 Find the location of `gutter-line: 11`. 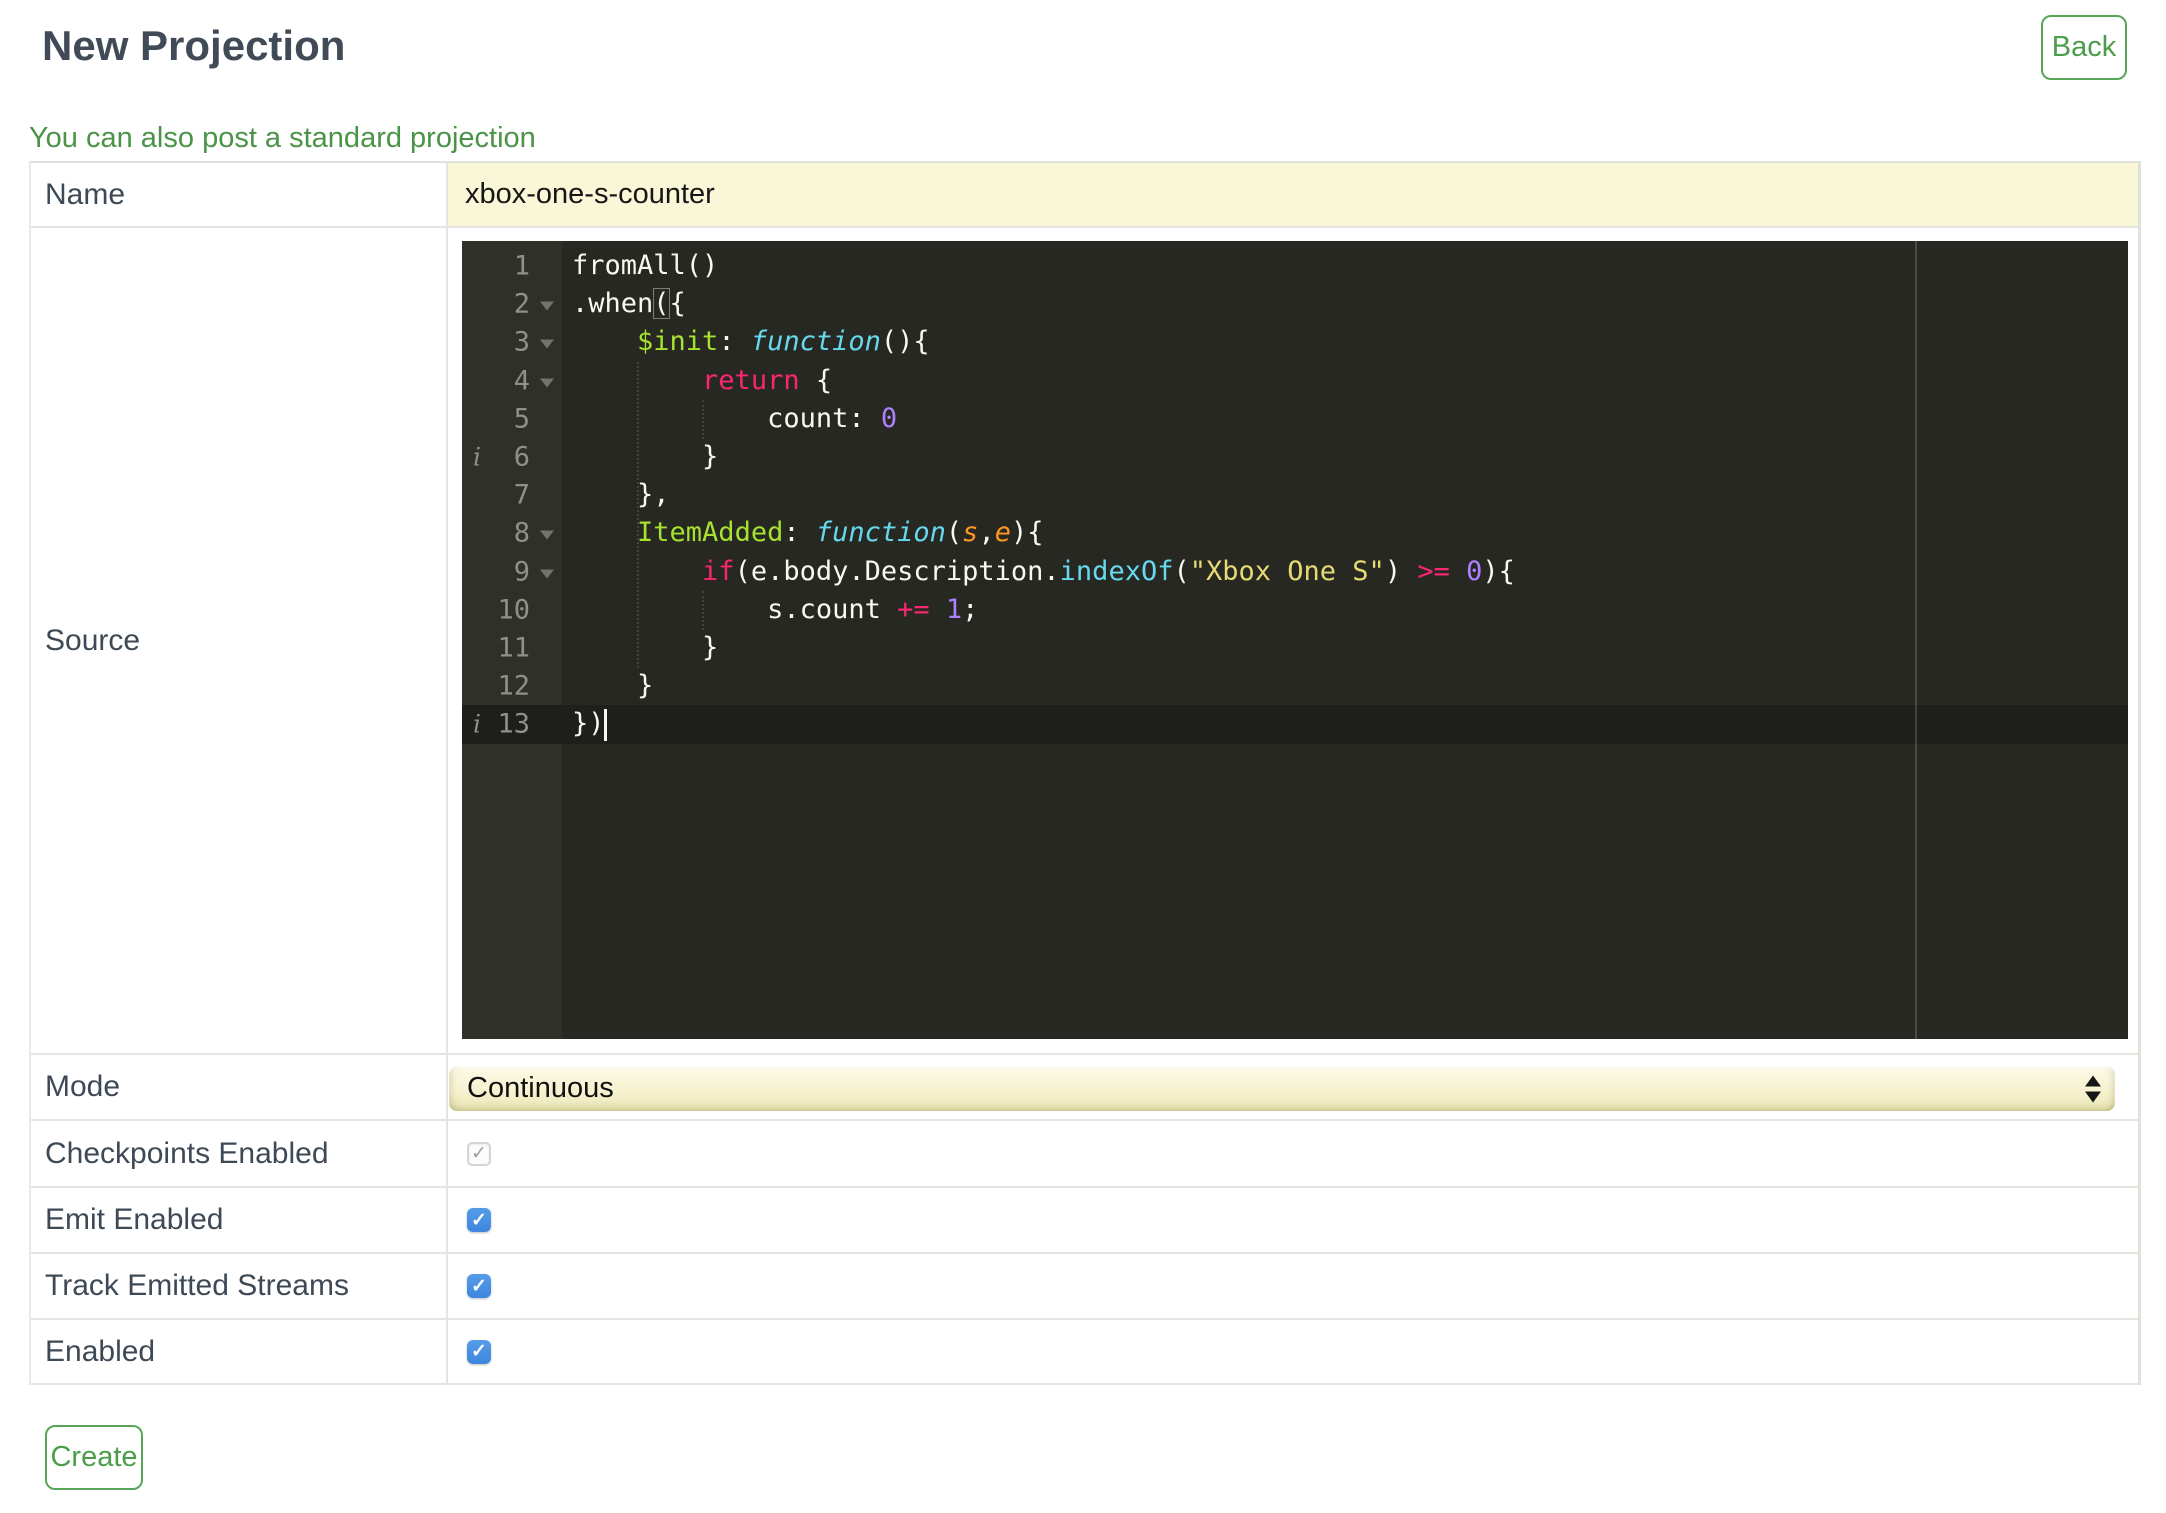

gutter-line: 11 is located at coordinates (512, 648).